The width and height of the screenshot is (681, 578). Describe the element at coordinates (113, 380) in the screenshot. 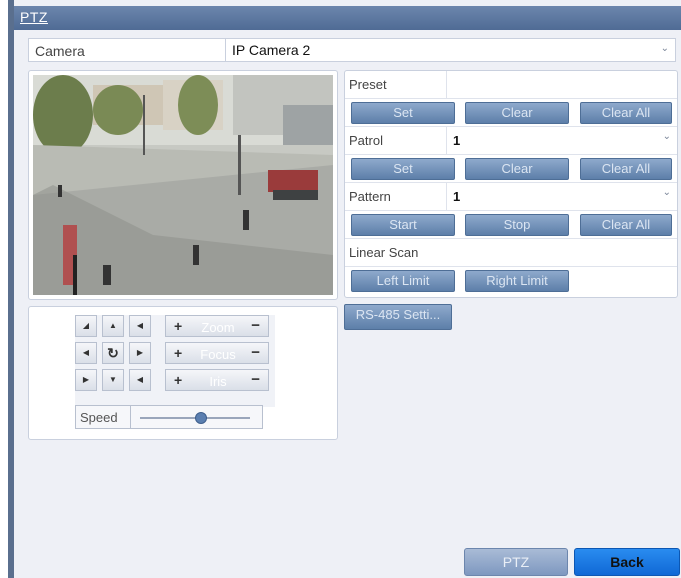

I see `down-icon: ▼` at that location.